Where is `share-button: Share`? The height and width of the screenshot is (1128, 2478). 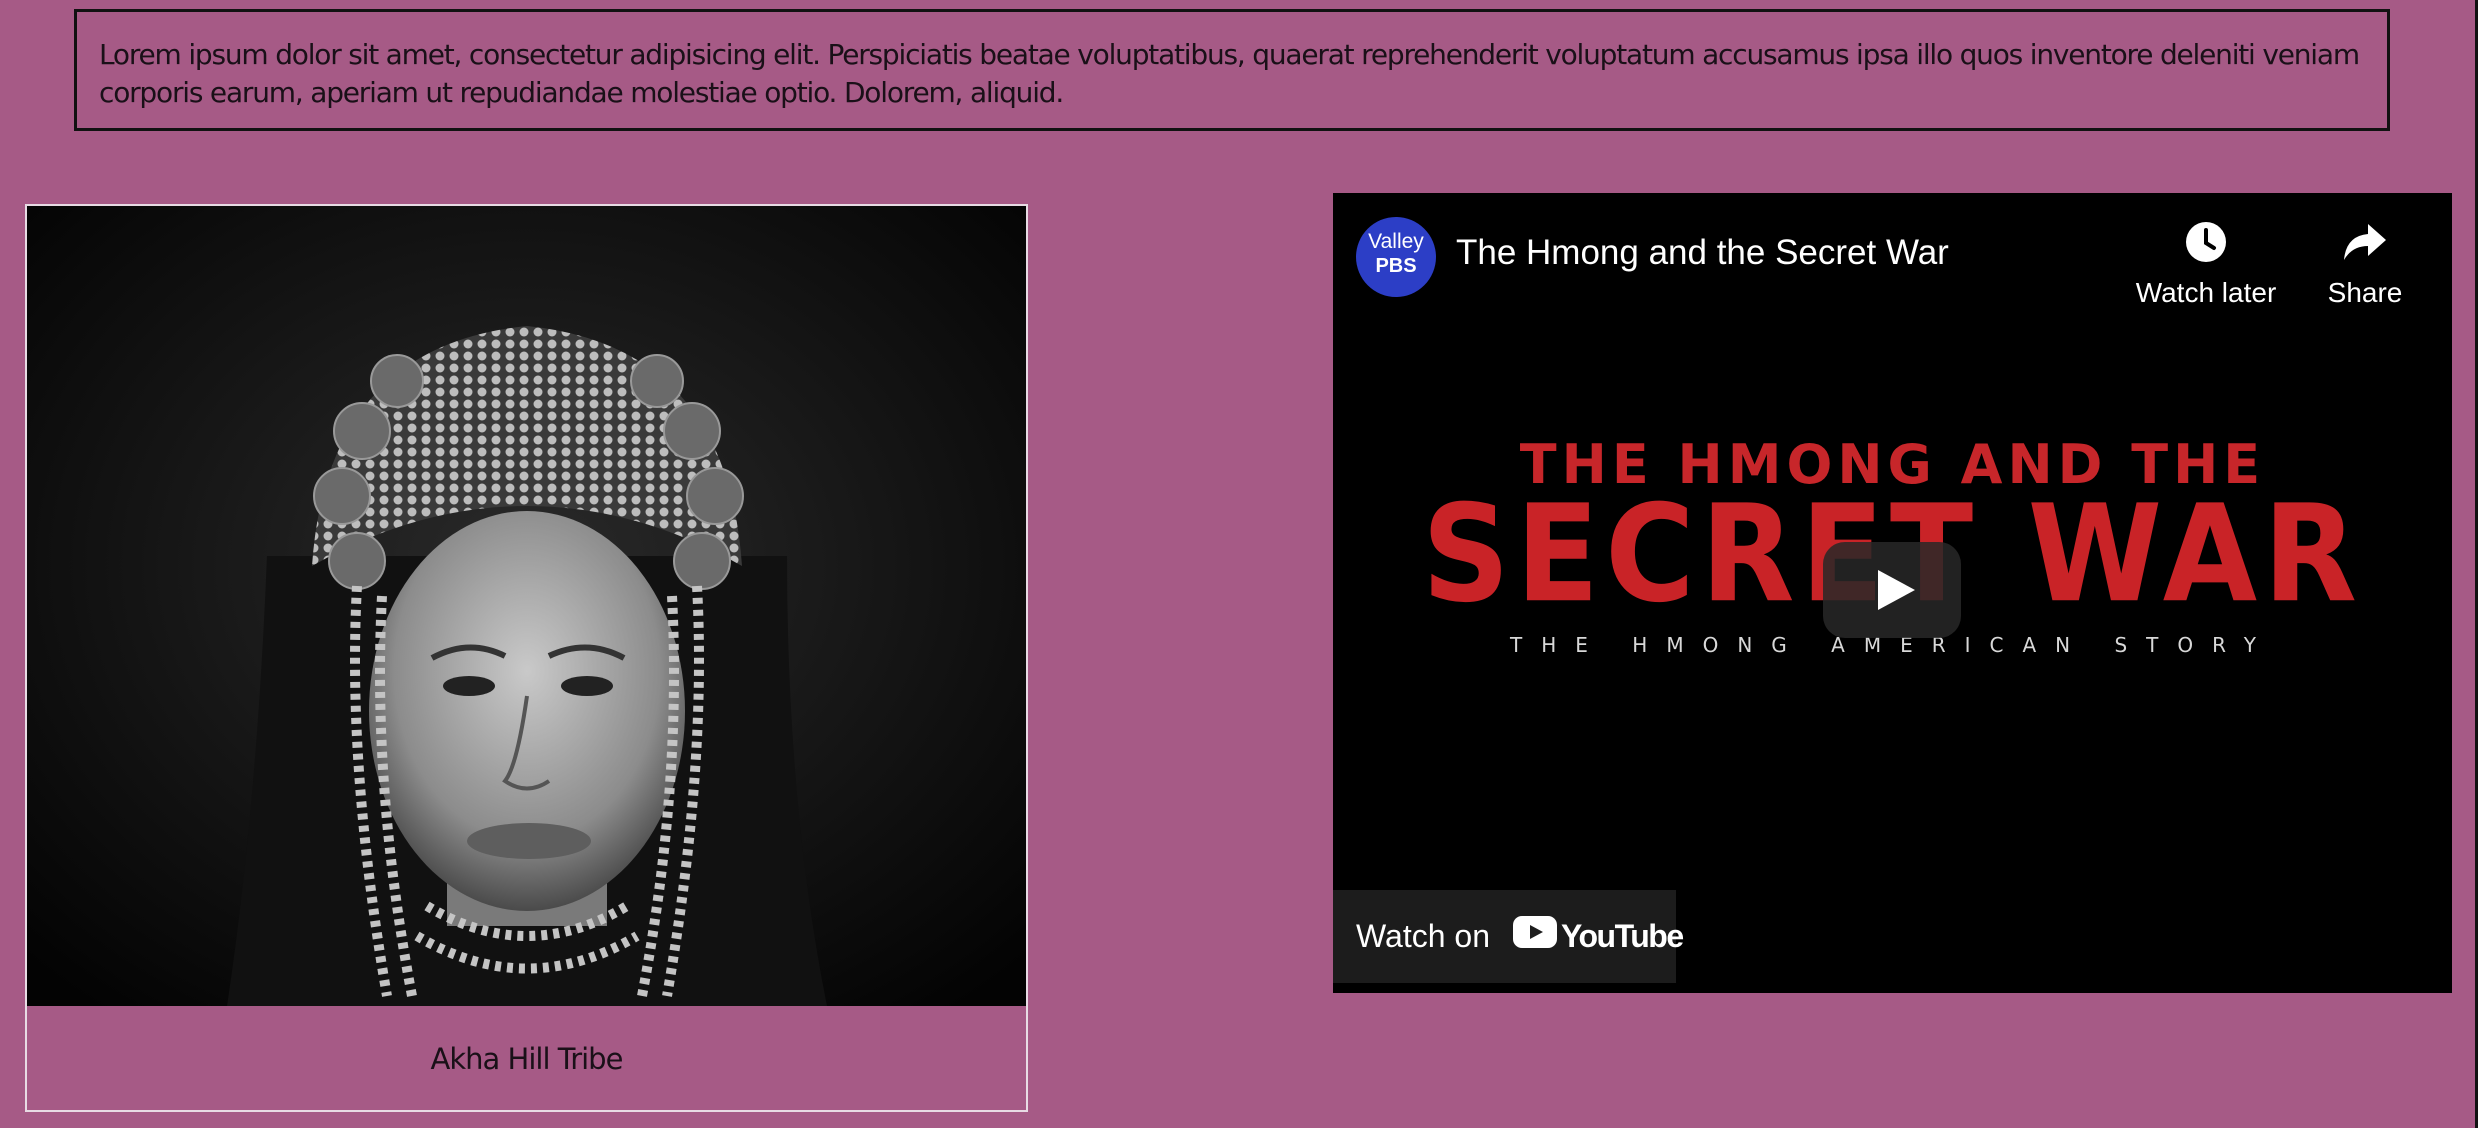 share-button: Share is located at coordinates (2365, 263).